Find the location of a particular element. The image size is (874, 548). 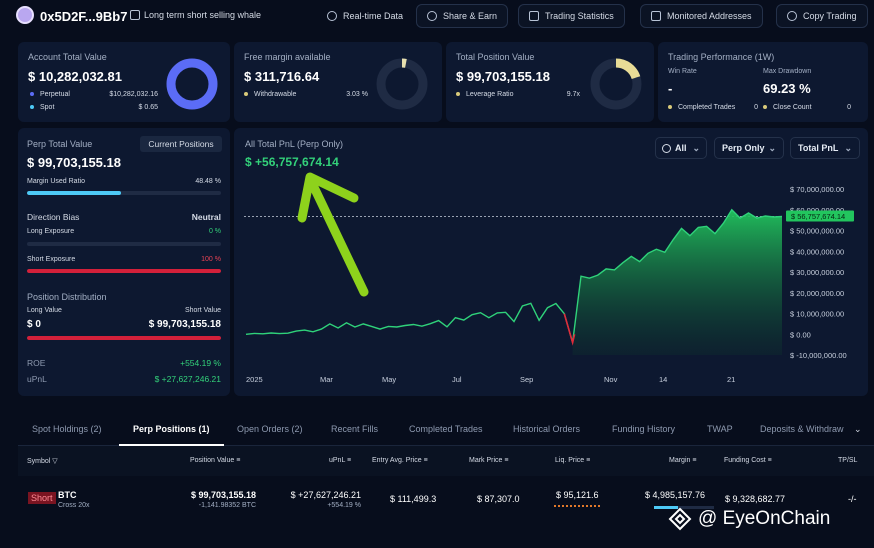

realtime-data-button: Real-time Data is located at coordinates (365, 16).